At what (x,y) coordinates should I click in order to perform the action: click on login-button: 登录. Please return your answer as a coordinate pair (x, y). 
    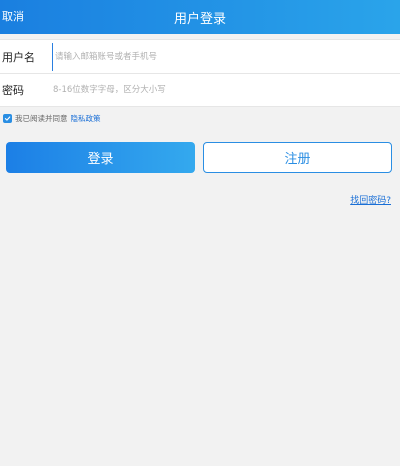
    Looking at the image, I should click on (100, 157).